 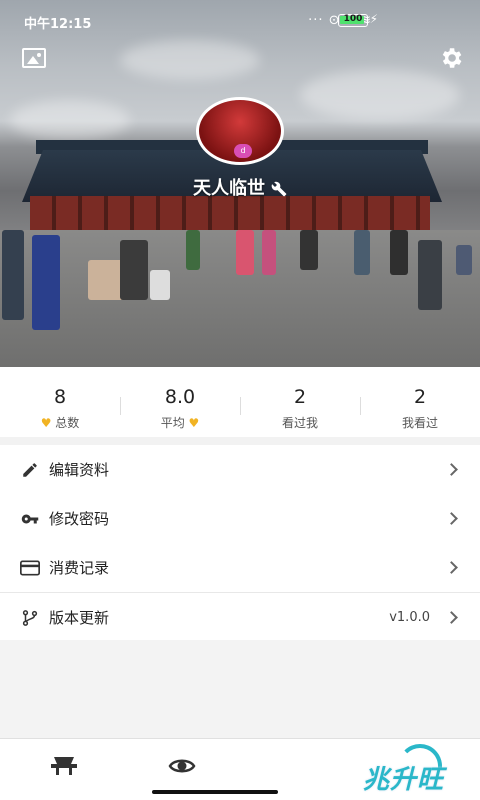 I want to click on status-bar: 中午12:15 ··· ⊙ ⅲ ≋ 100 ⚡, so click(x=240, y=20).